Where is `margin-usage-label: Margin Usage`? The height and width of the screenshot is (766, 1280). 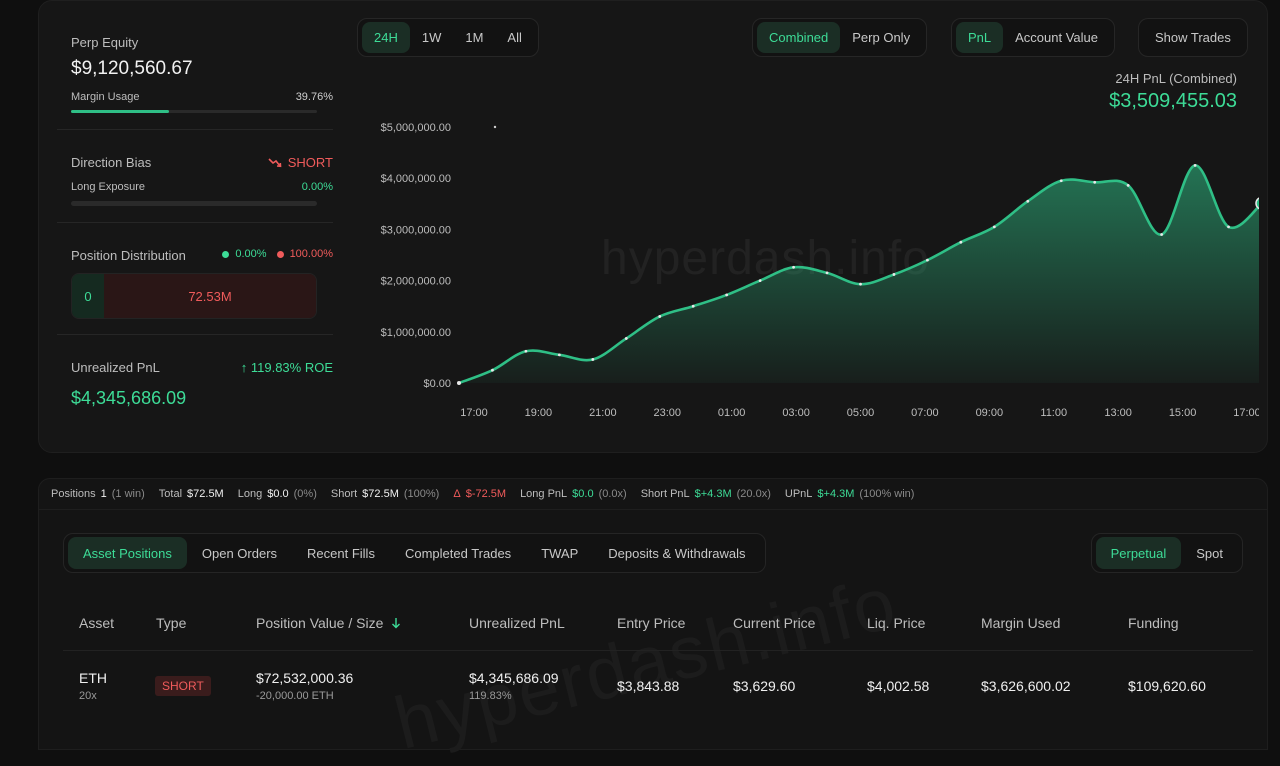 margin-usage-label: Margin Usage is located at coordinates (105, 97).